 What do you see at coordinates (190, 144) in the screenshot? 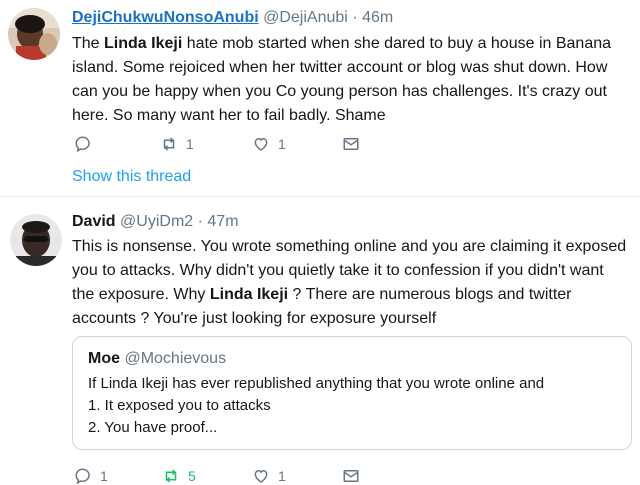
I see `retweet-count: 1` at bounding box center [190, 144].